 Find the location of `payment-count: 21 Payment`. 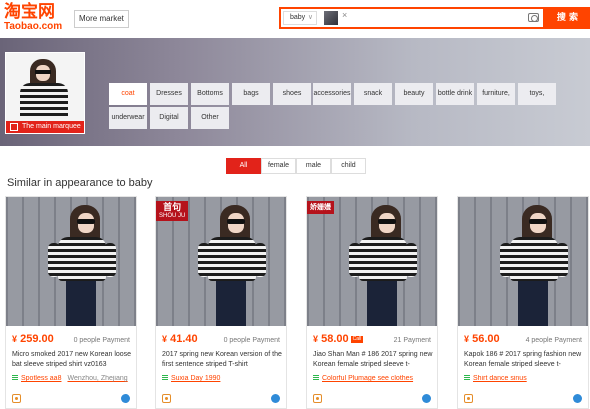

payment-count: 21 Payment is located at coordinates (412, 340).